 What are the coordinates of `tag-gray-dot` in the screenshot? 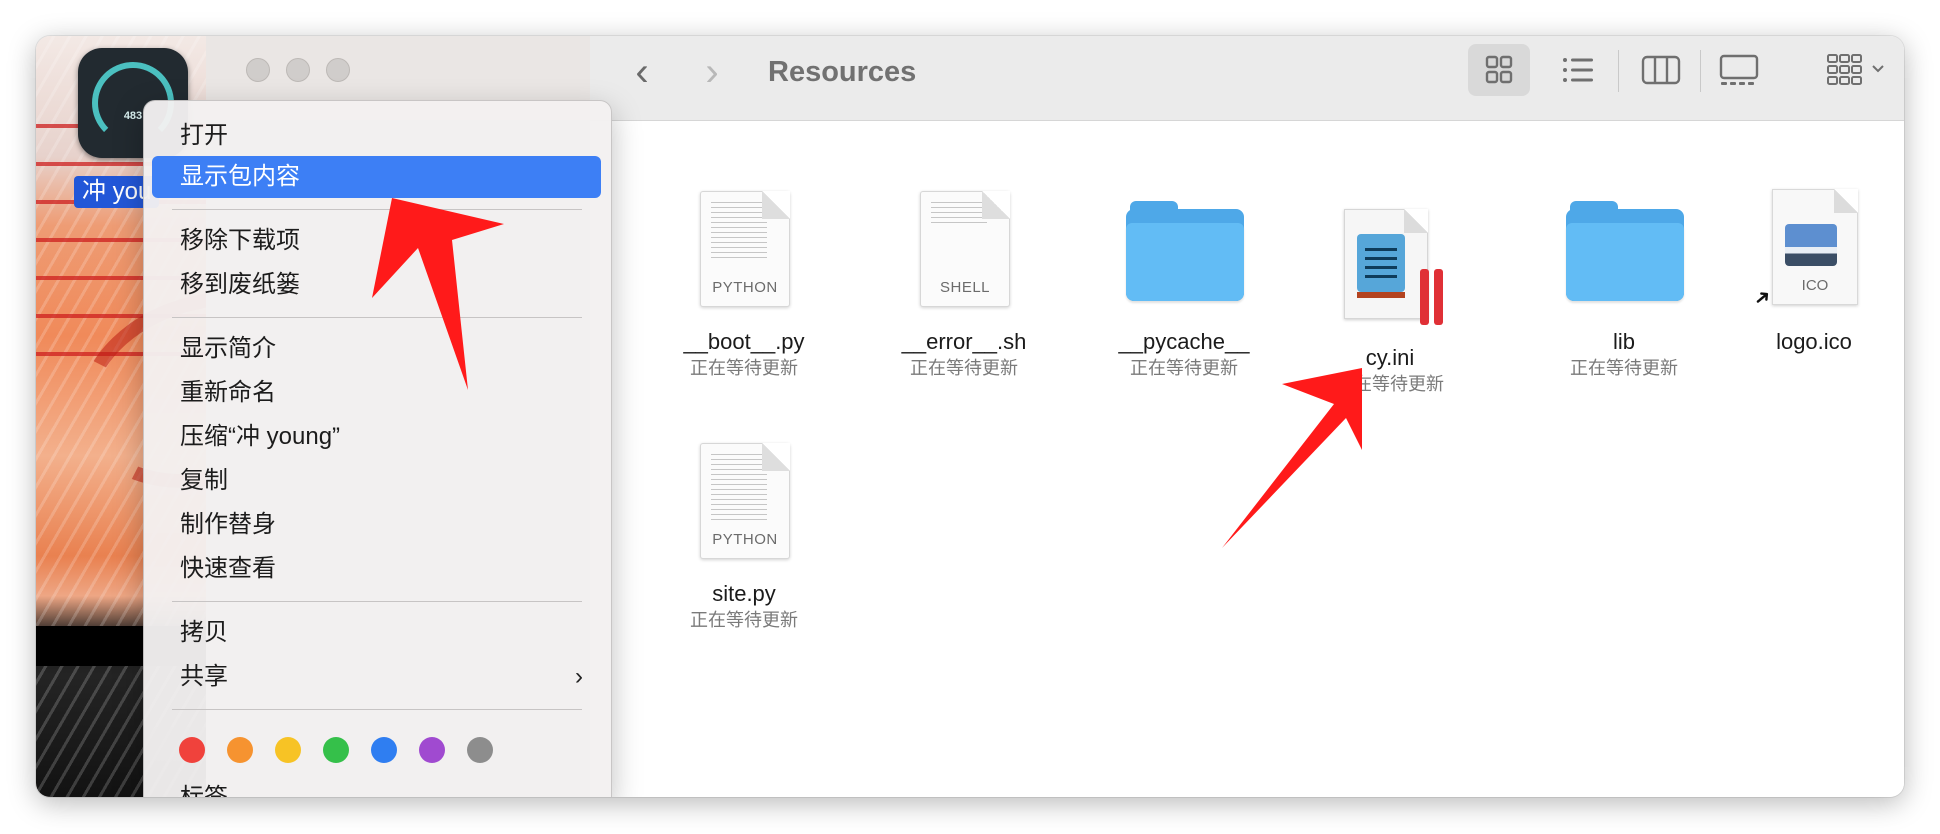 It's located at (480, 750).